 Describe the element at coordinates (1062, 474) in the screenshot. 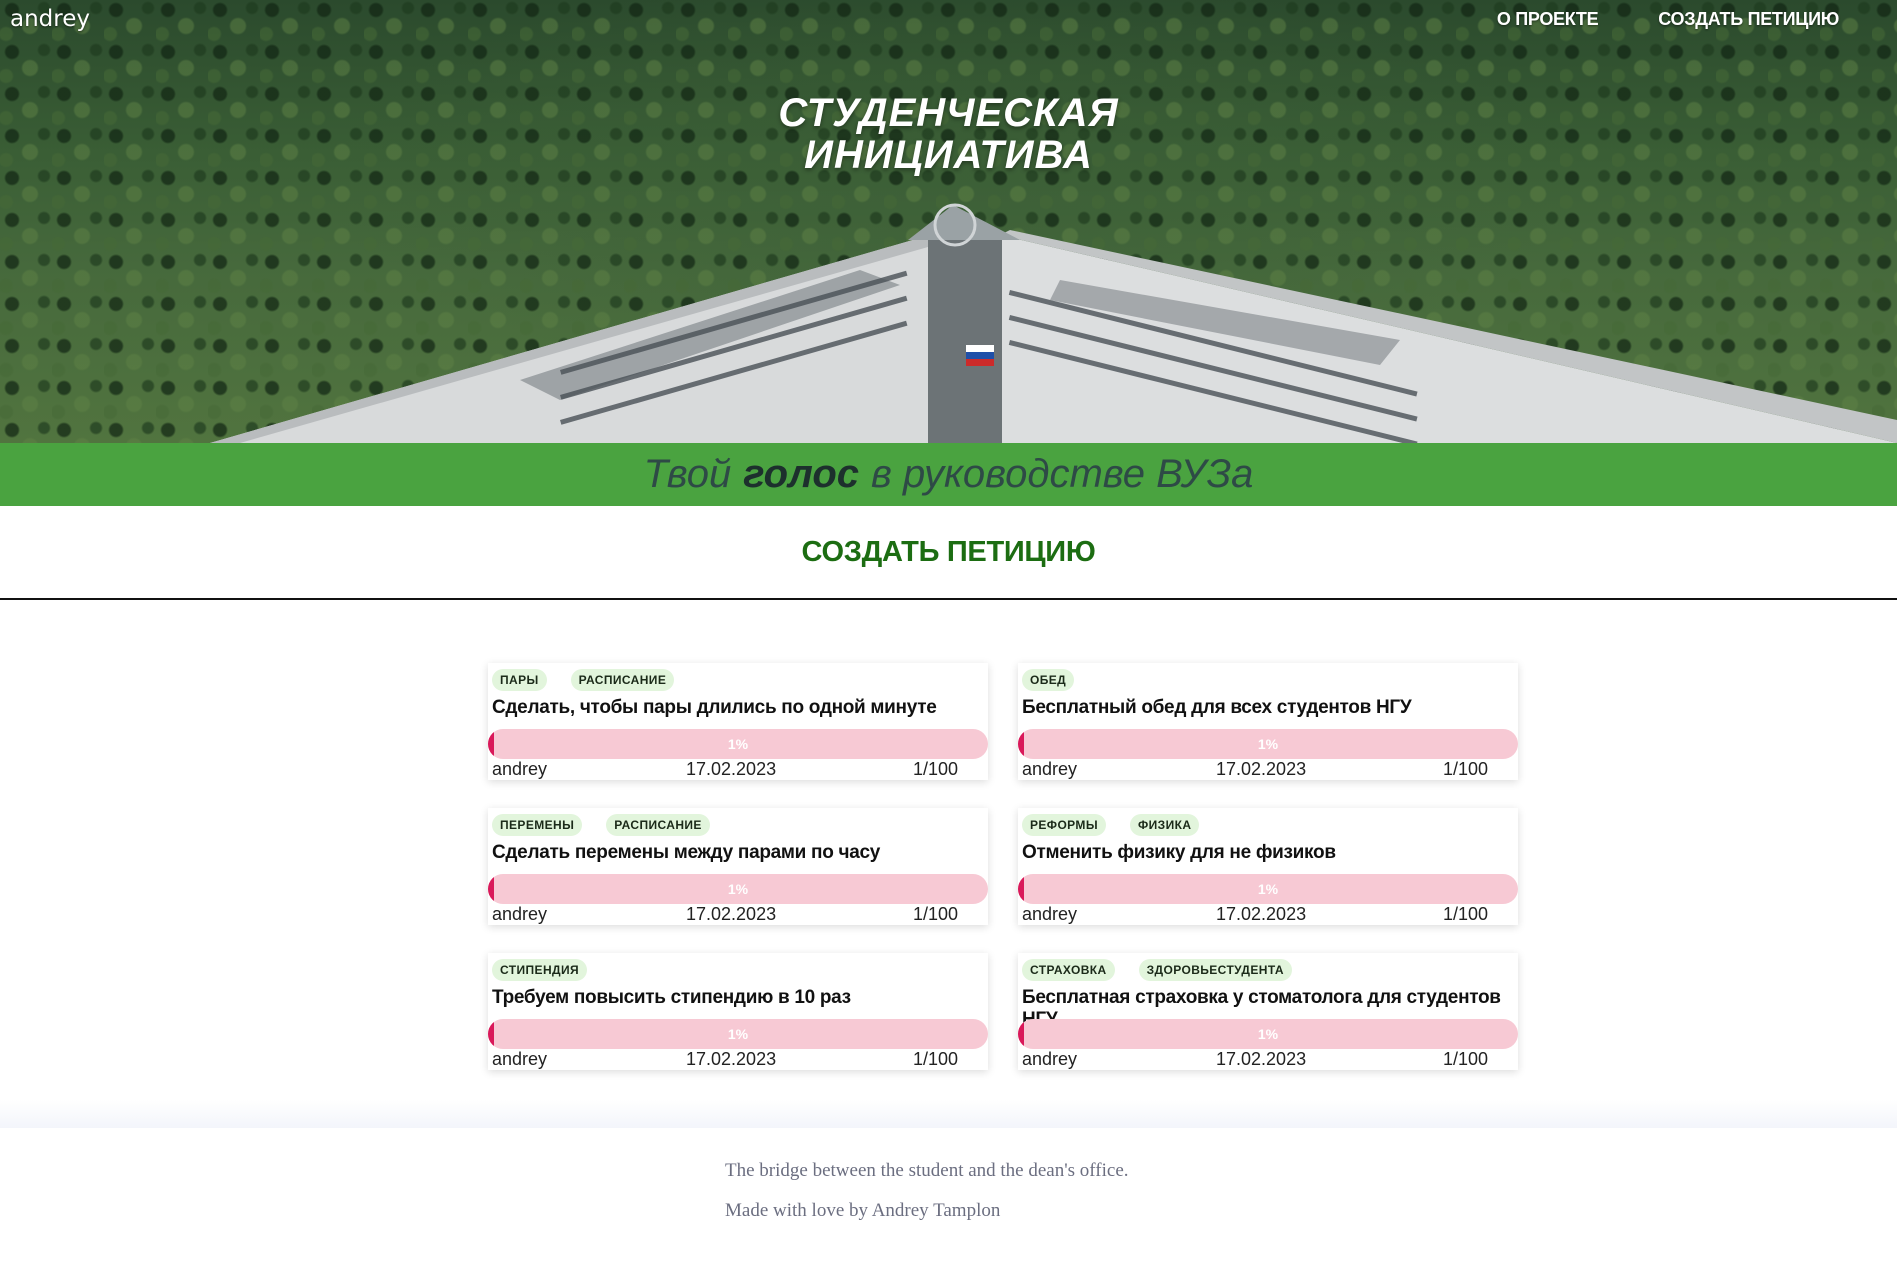

I see `slogan-after: в руководстве ВУЗа` at that location.